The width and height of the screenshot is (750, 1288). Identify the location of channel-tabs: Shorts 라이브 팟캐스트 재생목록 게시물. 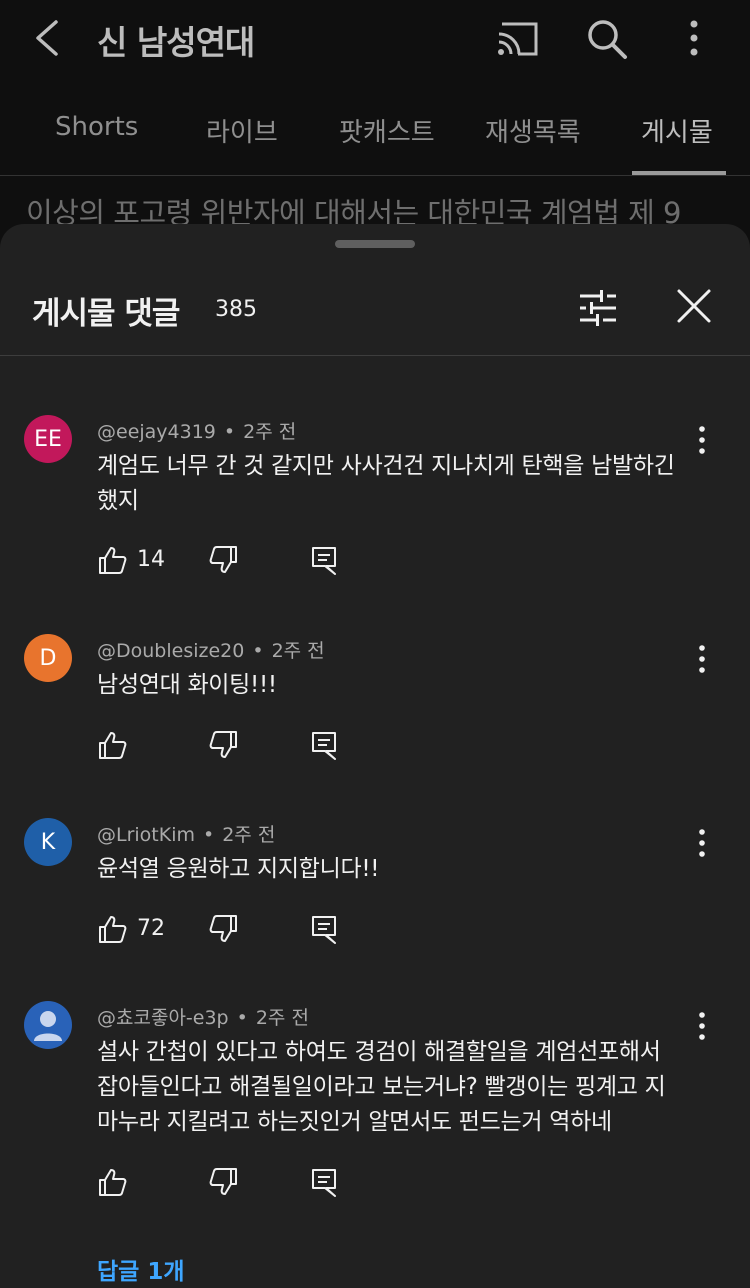
(375, 134).